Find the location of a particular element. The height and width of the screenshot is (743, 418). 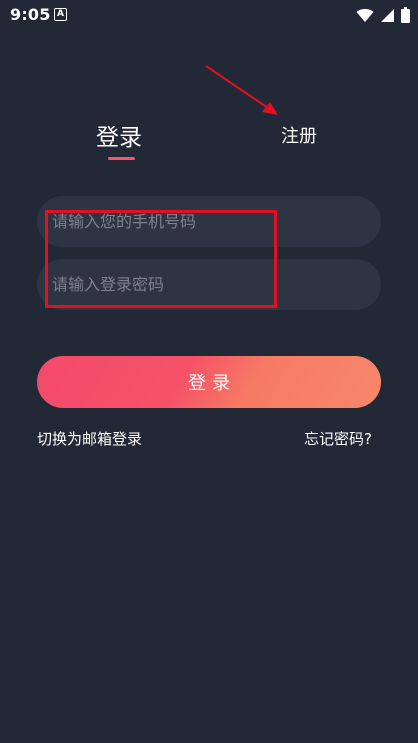

annotation-arrow is located at coordinates (241, 90).